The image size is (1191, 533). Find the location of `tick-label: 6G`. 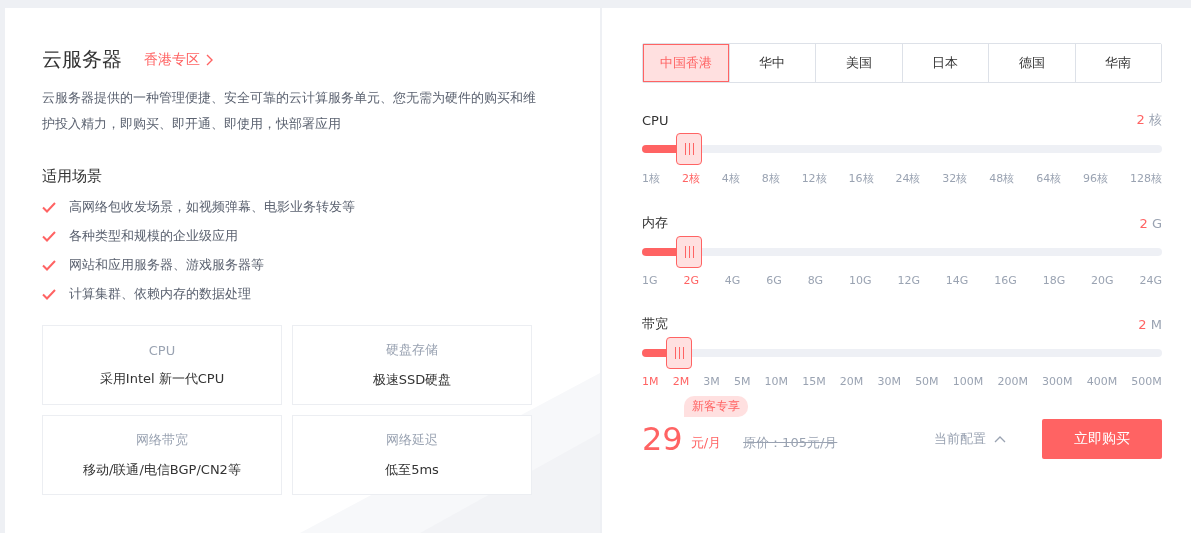

tick-label: 6G is located at coordinates (774, 280).